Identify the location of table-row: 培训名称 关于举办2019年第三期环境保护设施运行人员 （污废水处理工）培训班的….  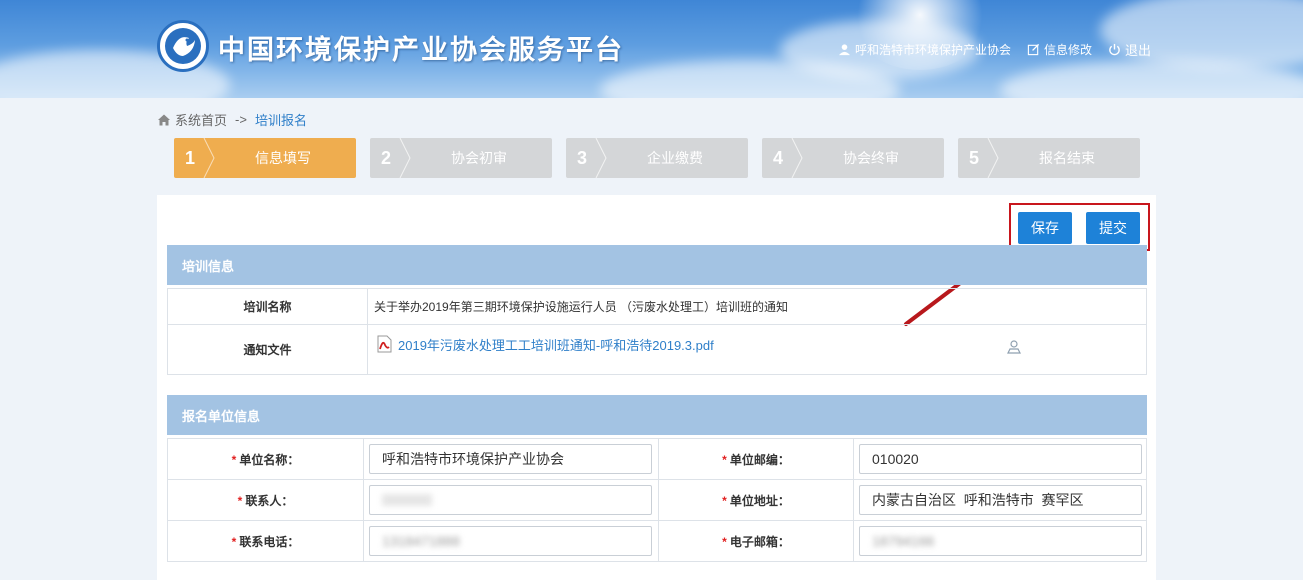
(657, 306).